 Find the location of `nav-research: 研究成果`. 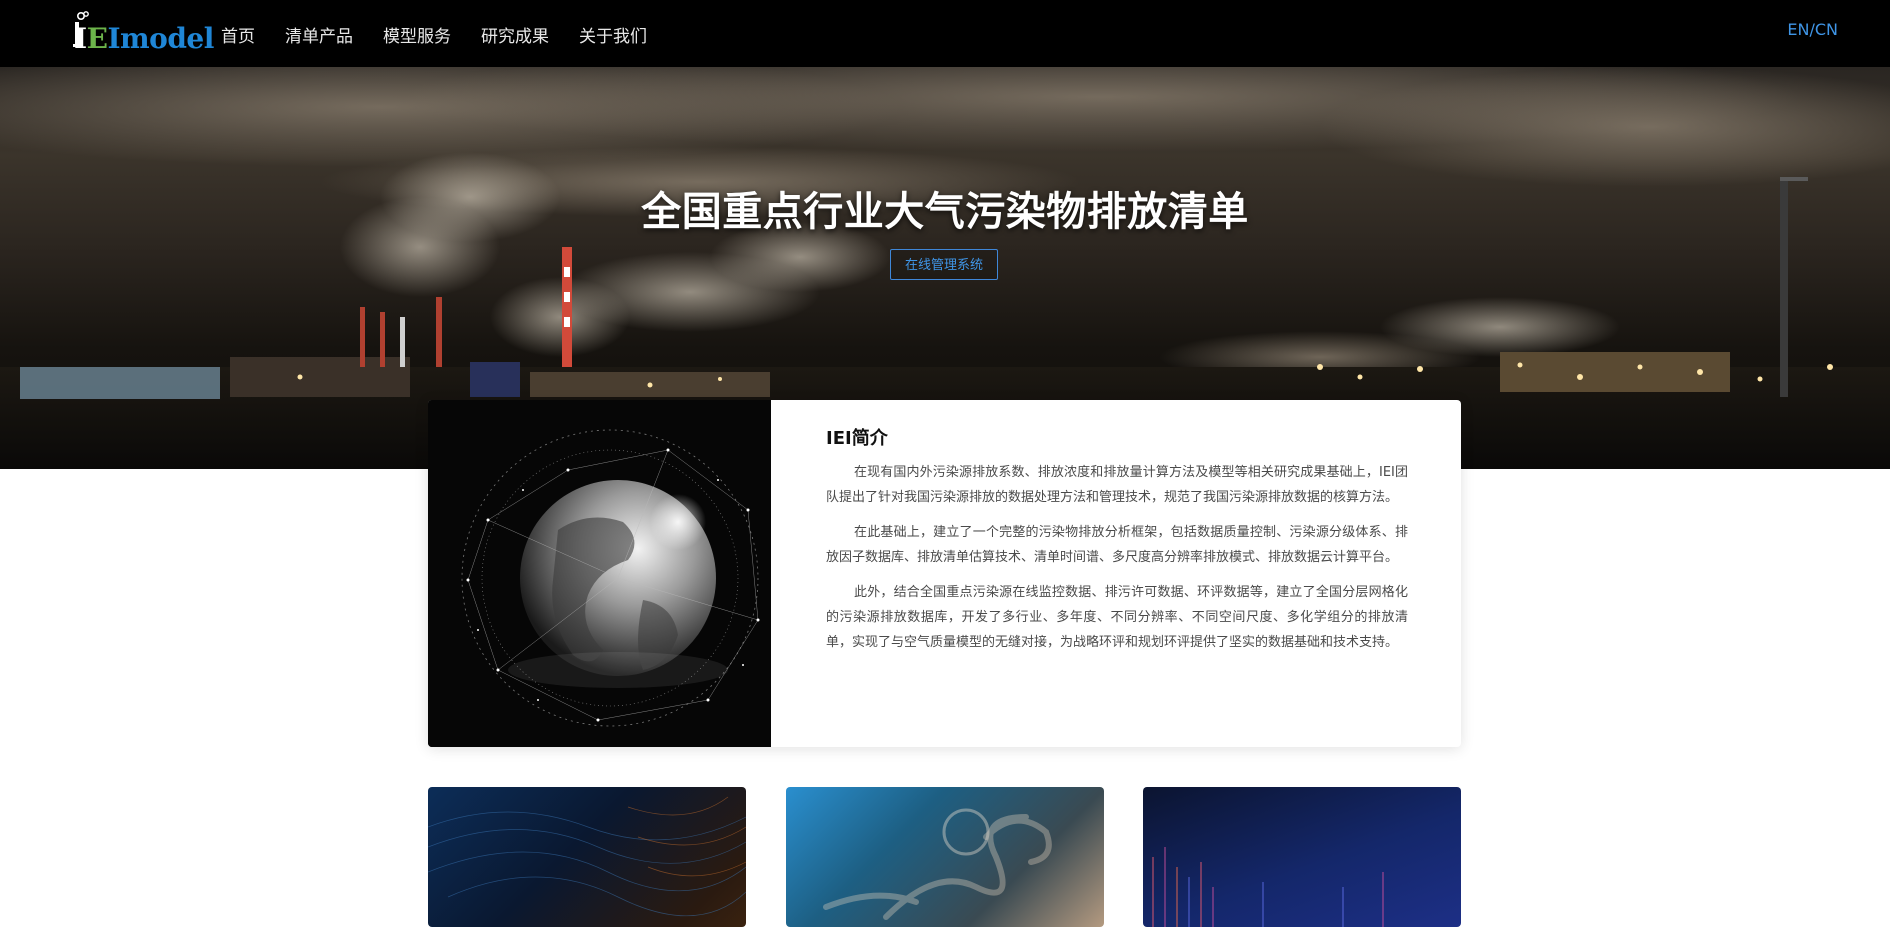

nav-research: 研究成果 is located at coordinates (515, 37).